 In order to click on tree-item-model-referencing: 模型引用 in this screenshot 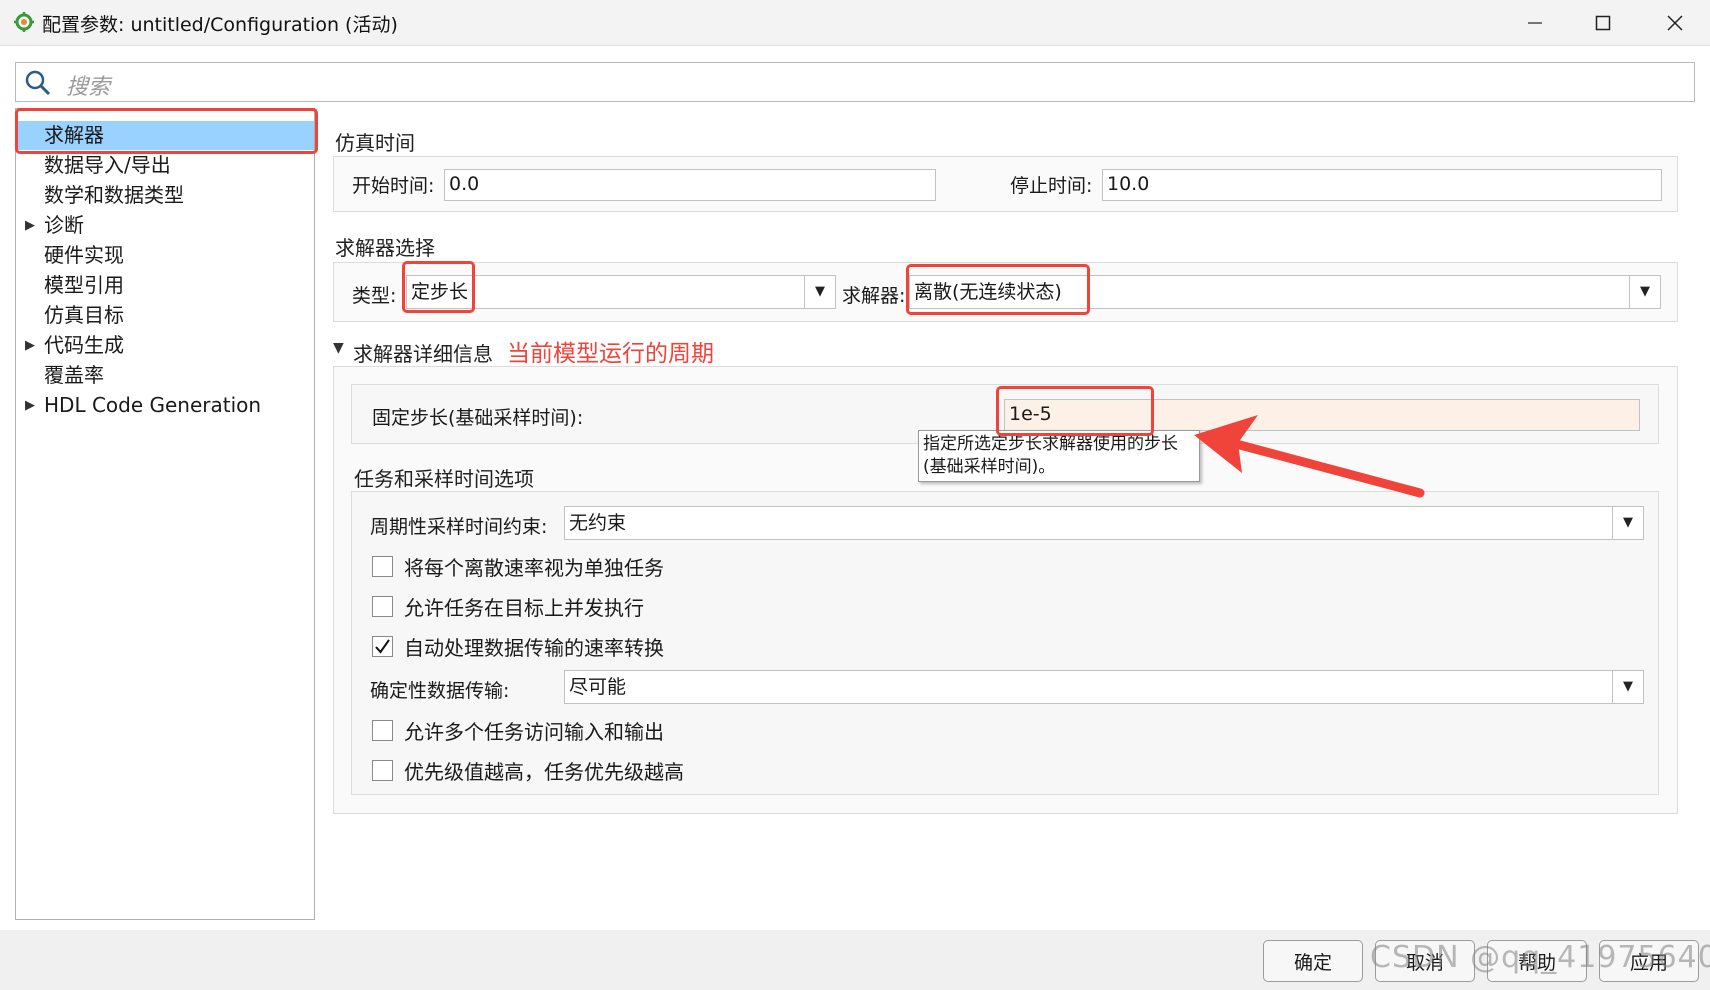, I will do `click(165, 285)`.